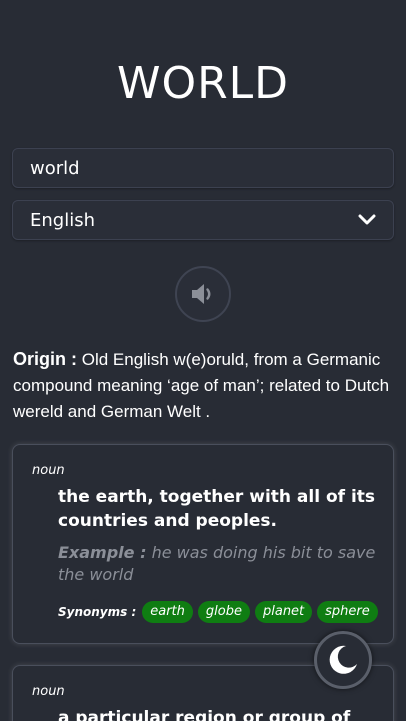 This screenshot has width=406, height=721. Describe the element at coordinates (45, 359) in the screenshot. I see `origin-label: Origin :` at that location.